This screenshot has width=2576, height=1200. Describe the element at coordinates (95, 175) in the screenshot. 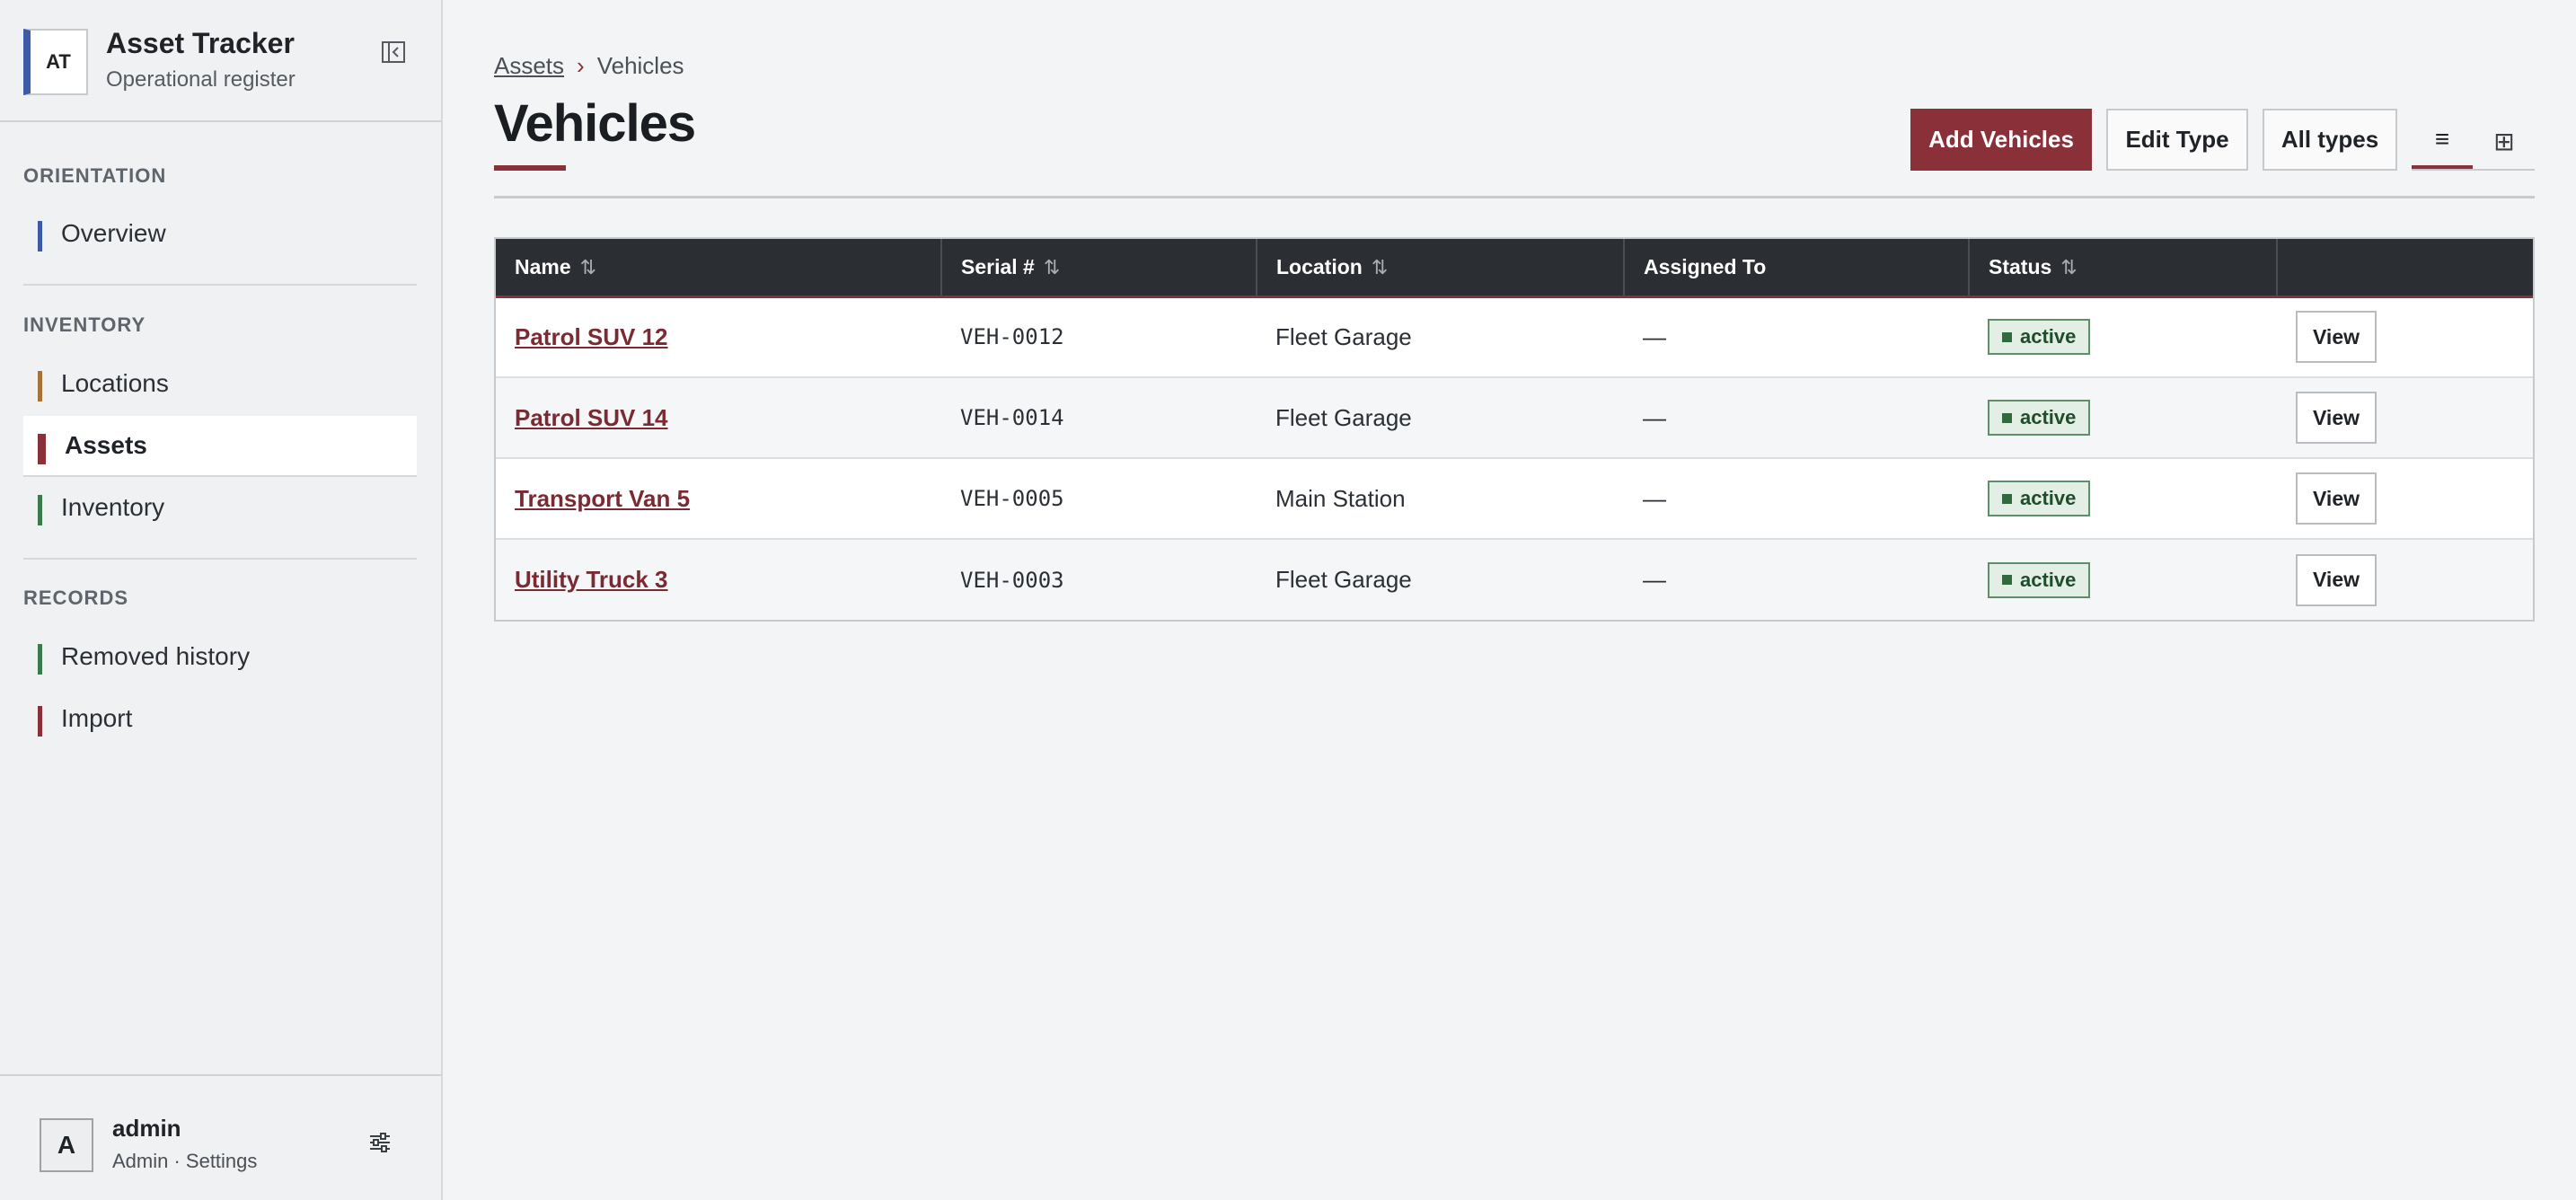

I see `nav-section-orientation: ORIENTATION` at that location.